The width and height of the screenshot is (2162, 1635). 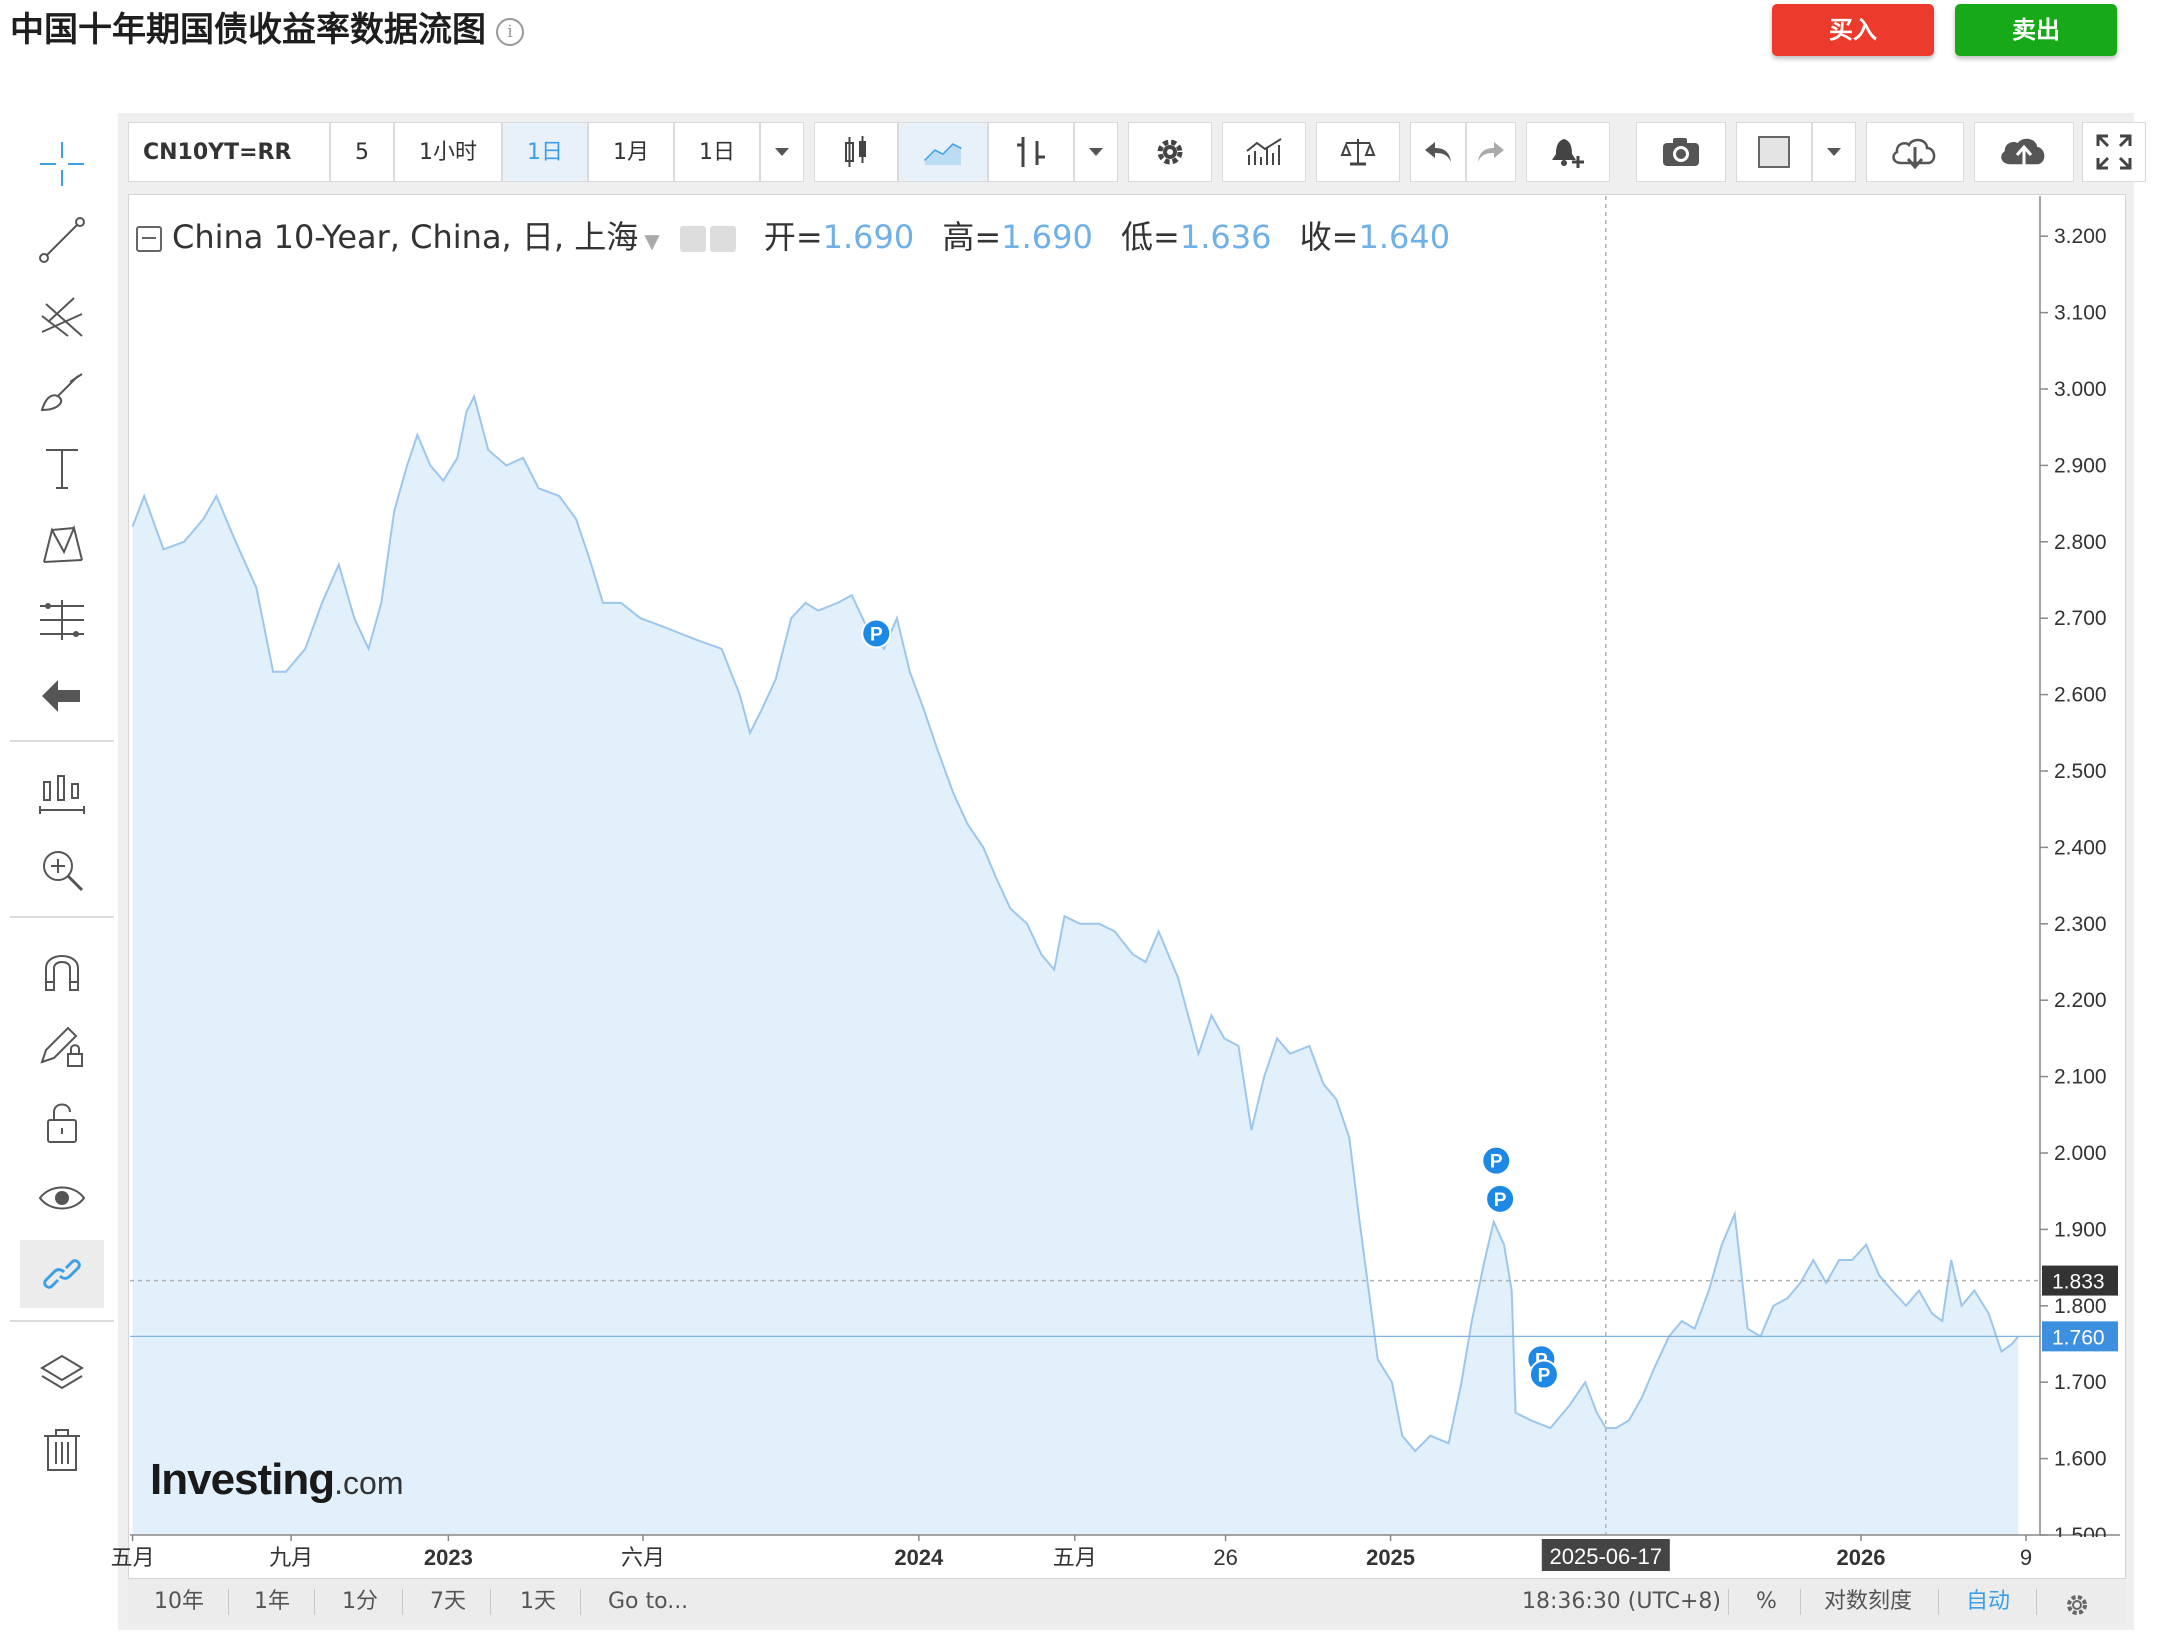 I want to click on y-tick-label: 2.200, so click(x=2080, y=1000).